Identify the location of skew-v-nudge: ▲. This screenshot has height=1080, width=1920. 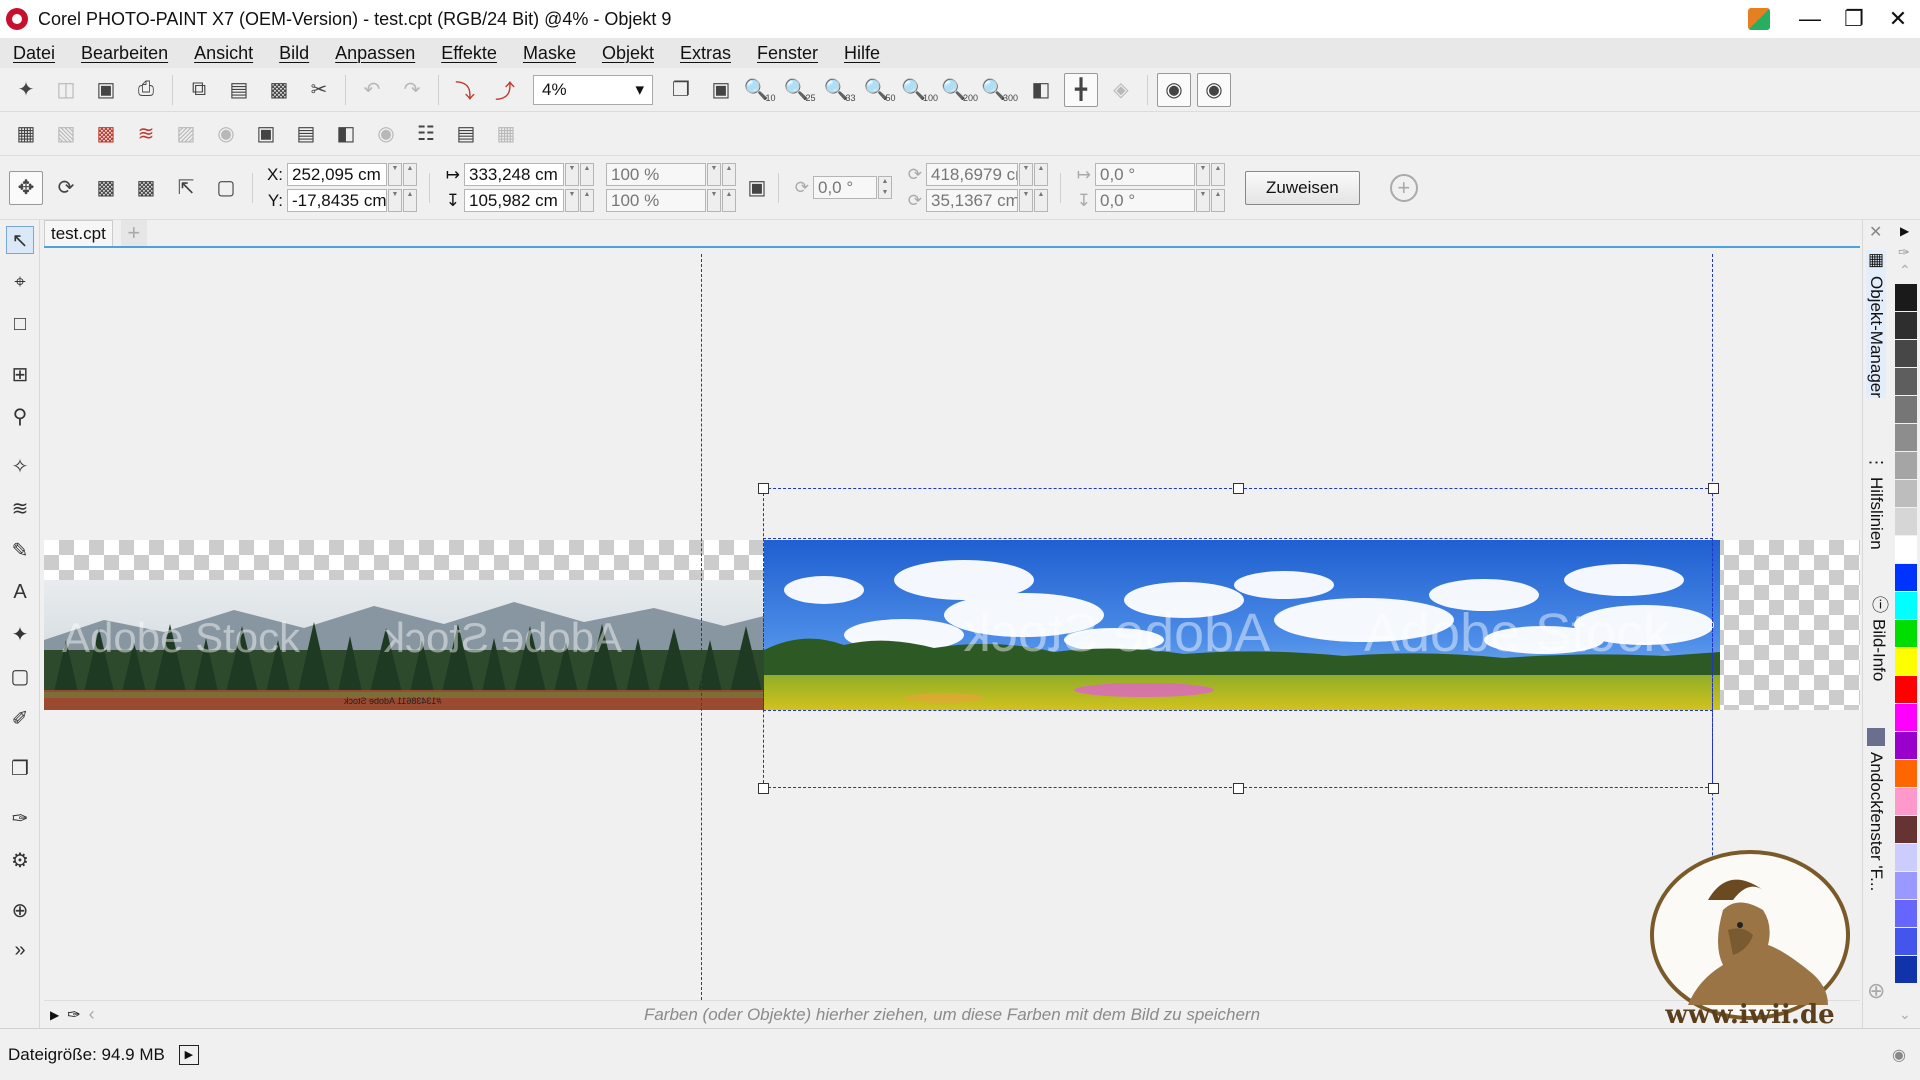
(1218, 200).